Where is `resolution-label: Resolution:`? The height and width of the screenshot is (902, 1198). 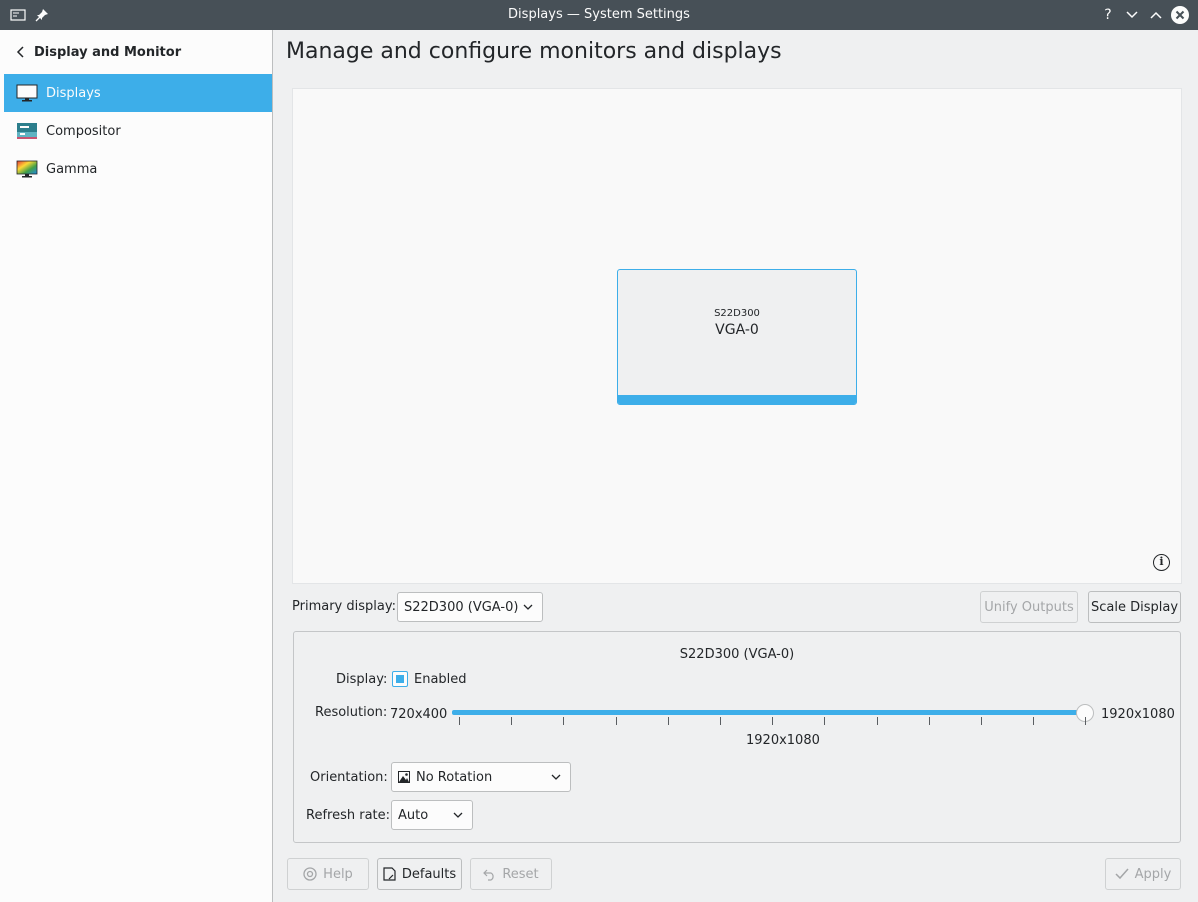 resolution-label: Resolution: is located at coordinates (351, 712).